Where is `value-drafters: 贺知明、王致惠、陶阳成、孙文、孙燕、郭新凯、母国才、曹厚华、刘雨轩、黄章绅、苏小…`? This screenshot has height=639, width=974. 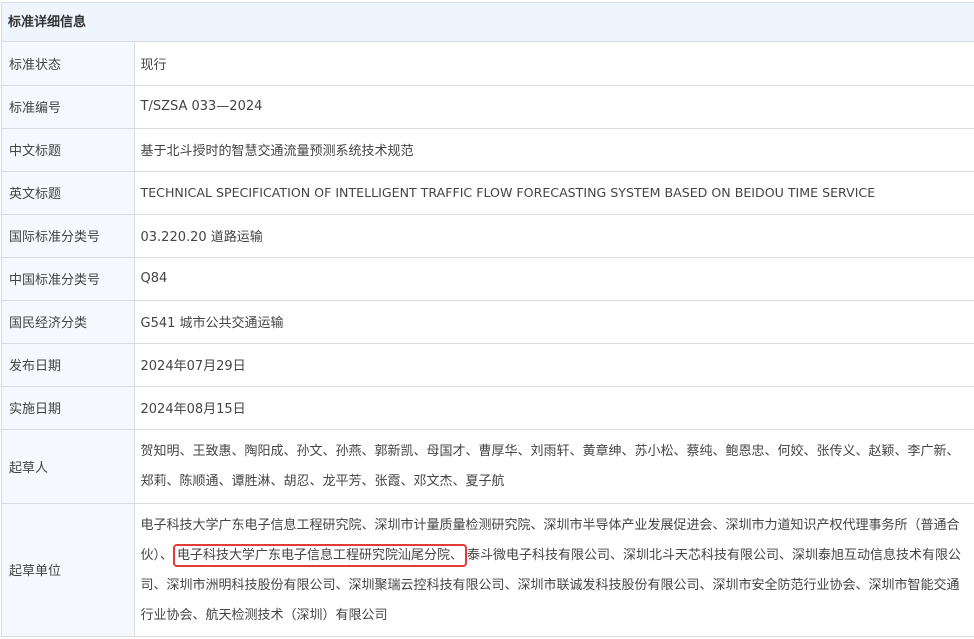
value-drafters: 贺知明、王致惠、陶阳成、孙文、孙燕、郭新凯、母国才、曹厚华、刘雨轩、黄章绅、苏小… is located at coordinates (554, 466).